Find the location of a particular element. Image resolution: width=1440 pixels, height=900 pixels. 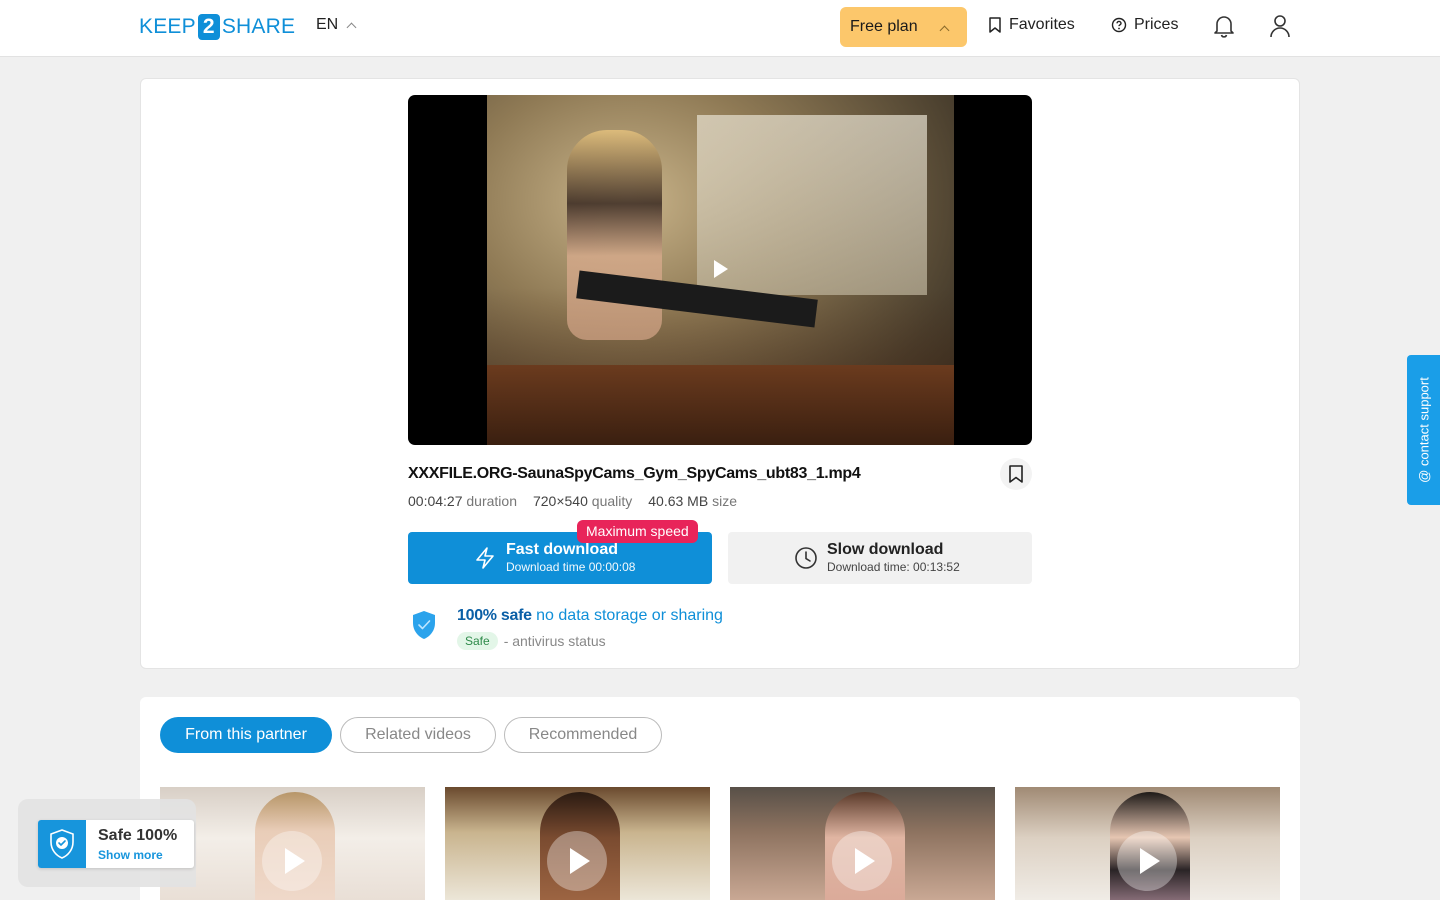

antivirus-safe-pill: Safe is located at coordinates (477, 641).